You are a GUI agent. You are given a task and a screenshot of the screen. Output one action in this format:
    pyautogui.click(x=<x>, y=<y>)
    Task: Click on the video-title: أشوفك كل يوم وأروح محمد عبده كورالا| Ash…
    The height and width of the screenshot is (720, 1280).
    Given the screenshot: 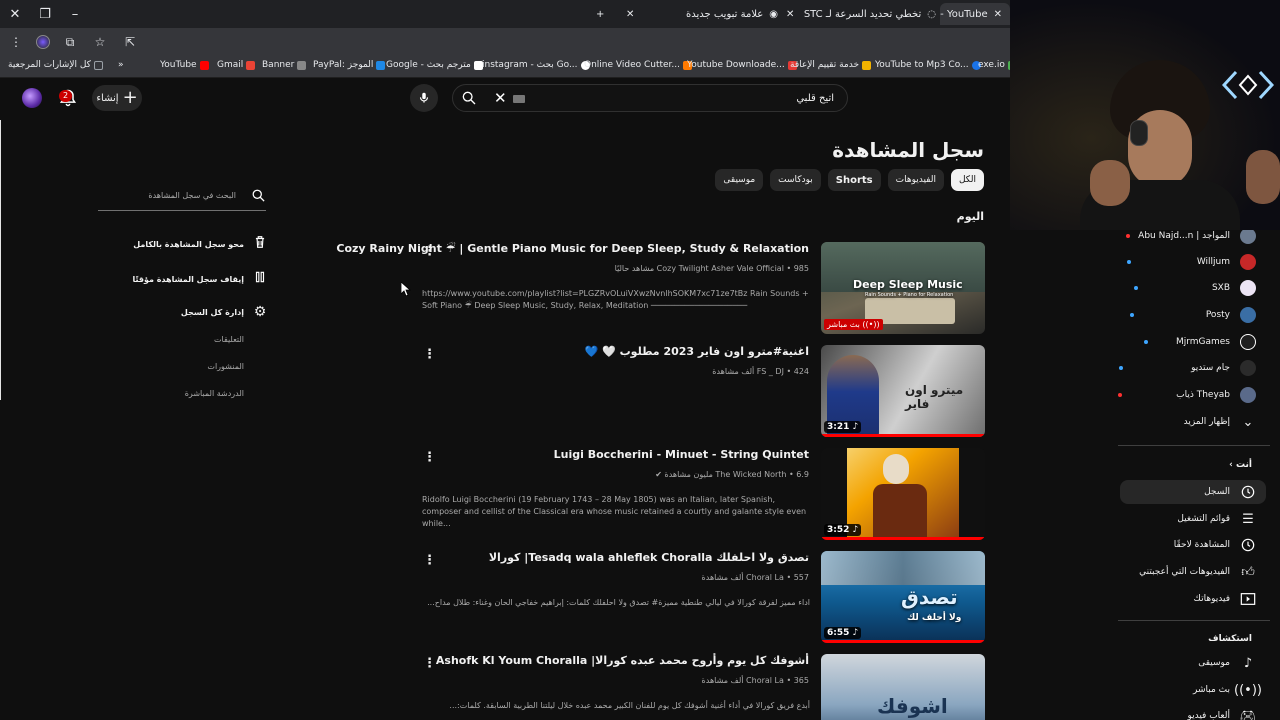 What is the action you would take?
    pyautogui.click(x=622, y=660)
    